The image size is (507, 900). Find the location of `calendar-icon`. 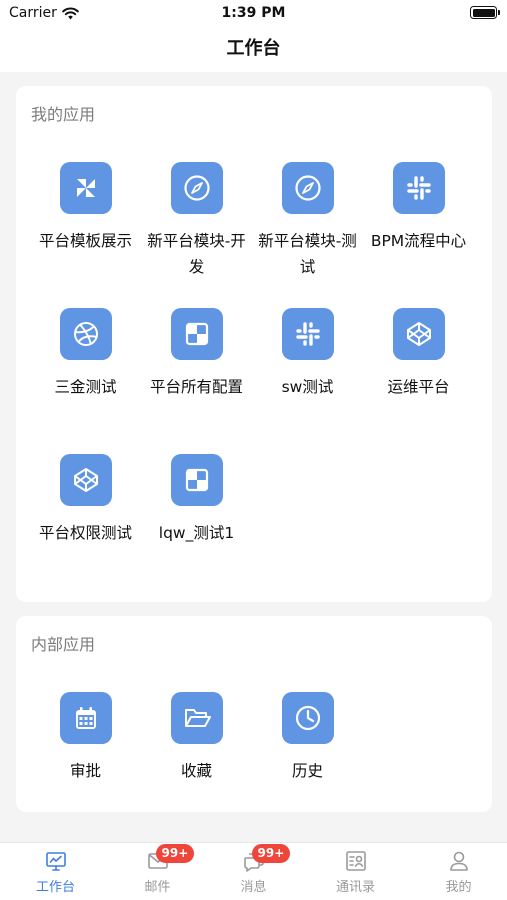

calendar-icon is located at coordinates (85, 718).